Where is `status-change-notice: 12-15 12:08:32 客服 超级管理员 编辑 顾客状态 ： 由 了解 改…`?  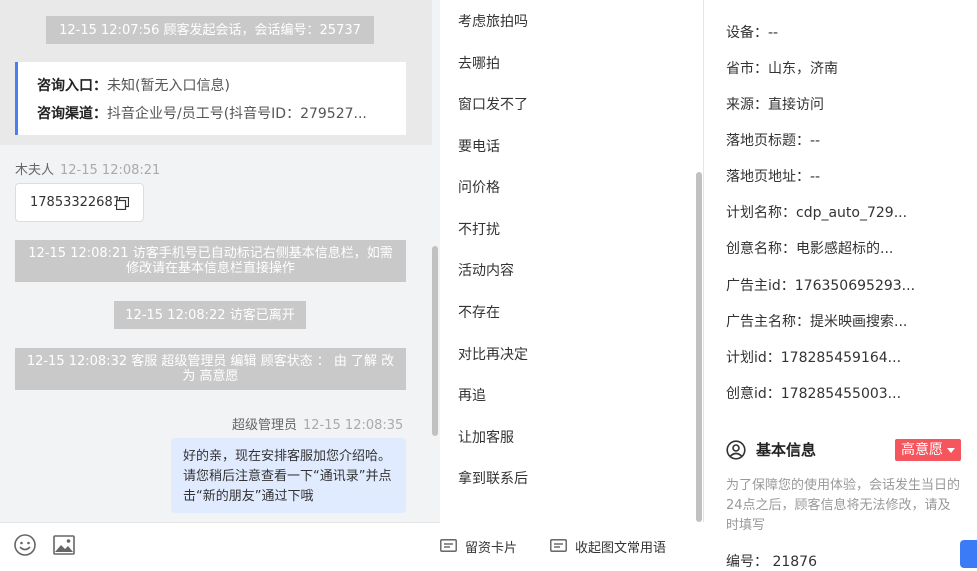
status-change-notice: 12-15 12:08:32 客服 超级管理员 编辑 顾客状态 ： 由 了解 改… is located at coordinates (210, 369).